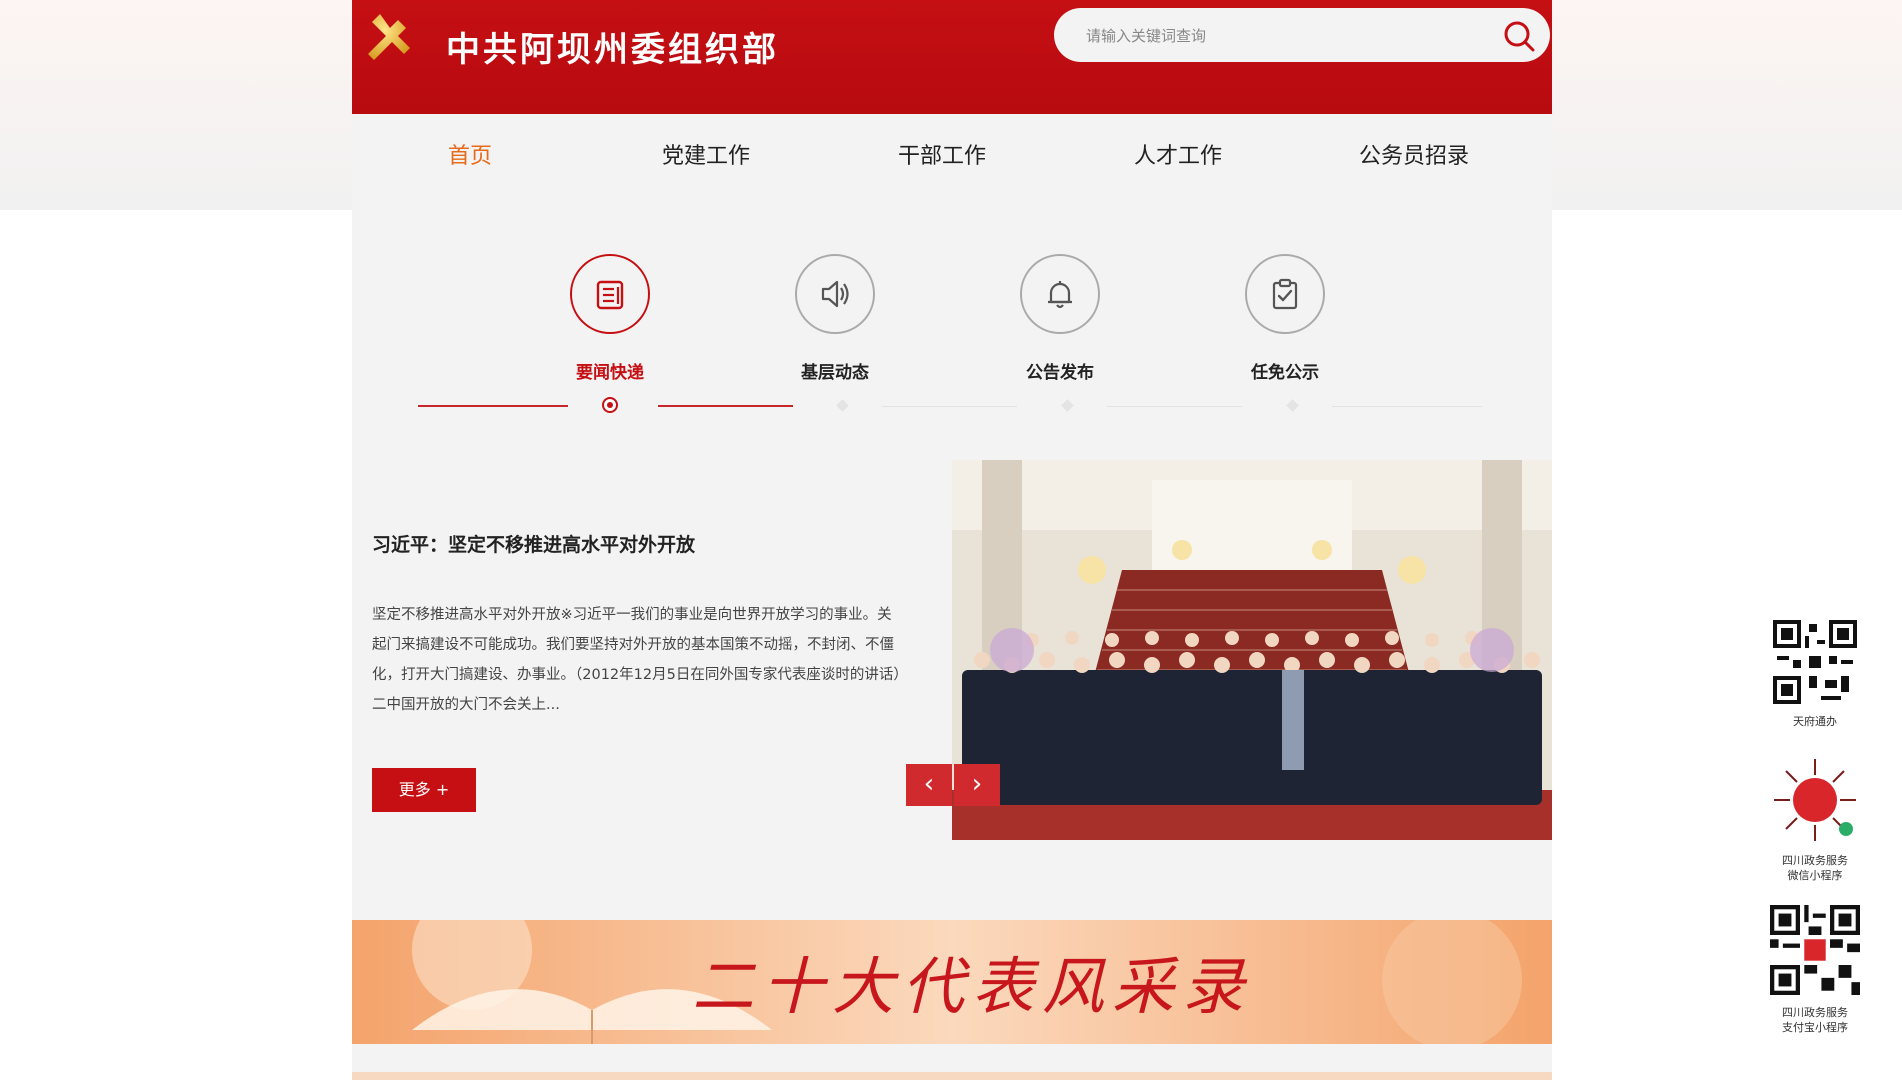 The height and width of the screenshot is (1080, 1902). Describe the element at coordinates (977, 785) in the screenshot. I see `carousel-next-button: ›` at that location.